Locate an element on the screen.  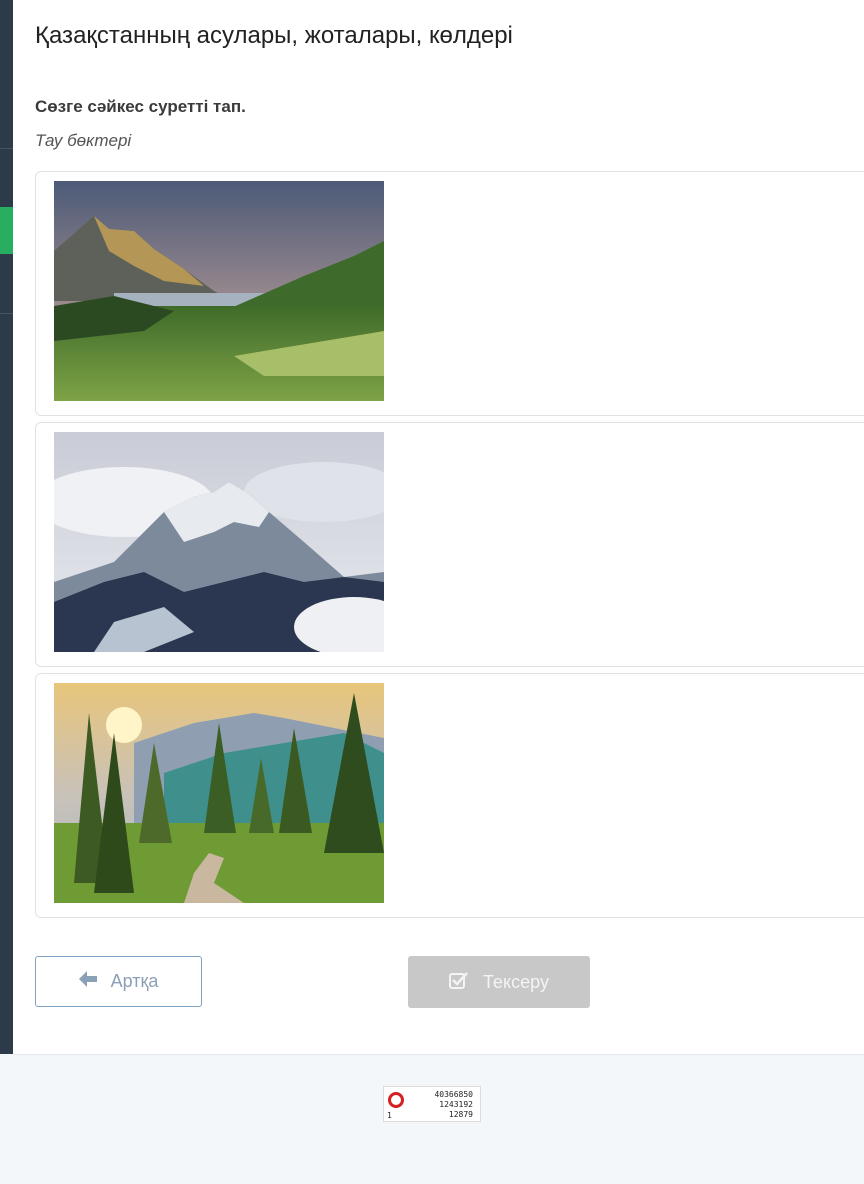
counter-corner: 1 is located at coordinates (389, 1115).